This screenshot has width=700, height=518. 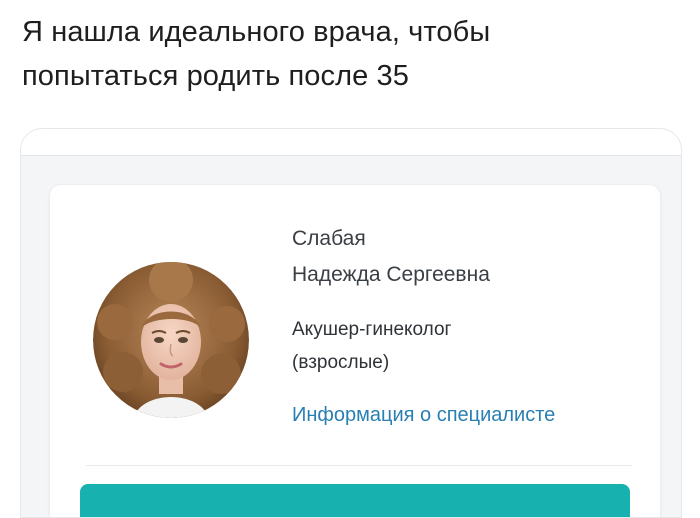 I want to click on app-top-strip, so click(x=351, y=142).